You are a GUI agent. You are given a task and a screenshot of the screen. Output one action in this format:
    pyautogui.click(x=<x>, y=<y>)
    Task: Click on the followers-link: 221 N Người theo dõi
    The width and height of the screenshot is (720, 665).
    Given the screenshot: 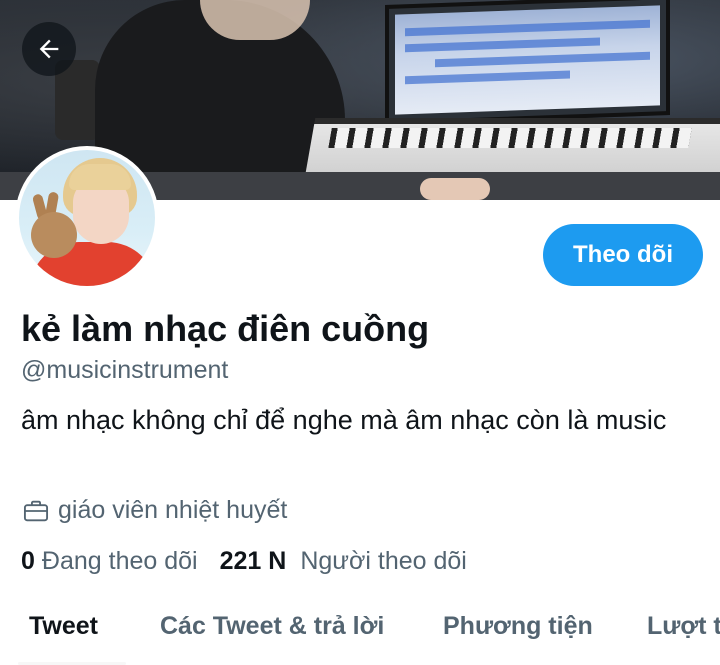 What is the action you would take?
    pyautogui.click(x=343, y=561)
    